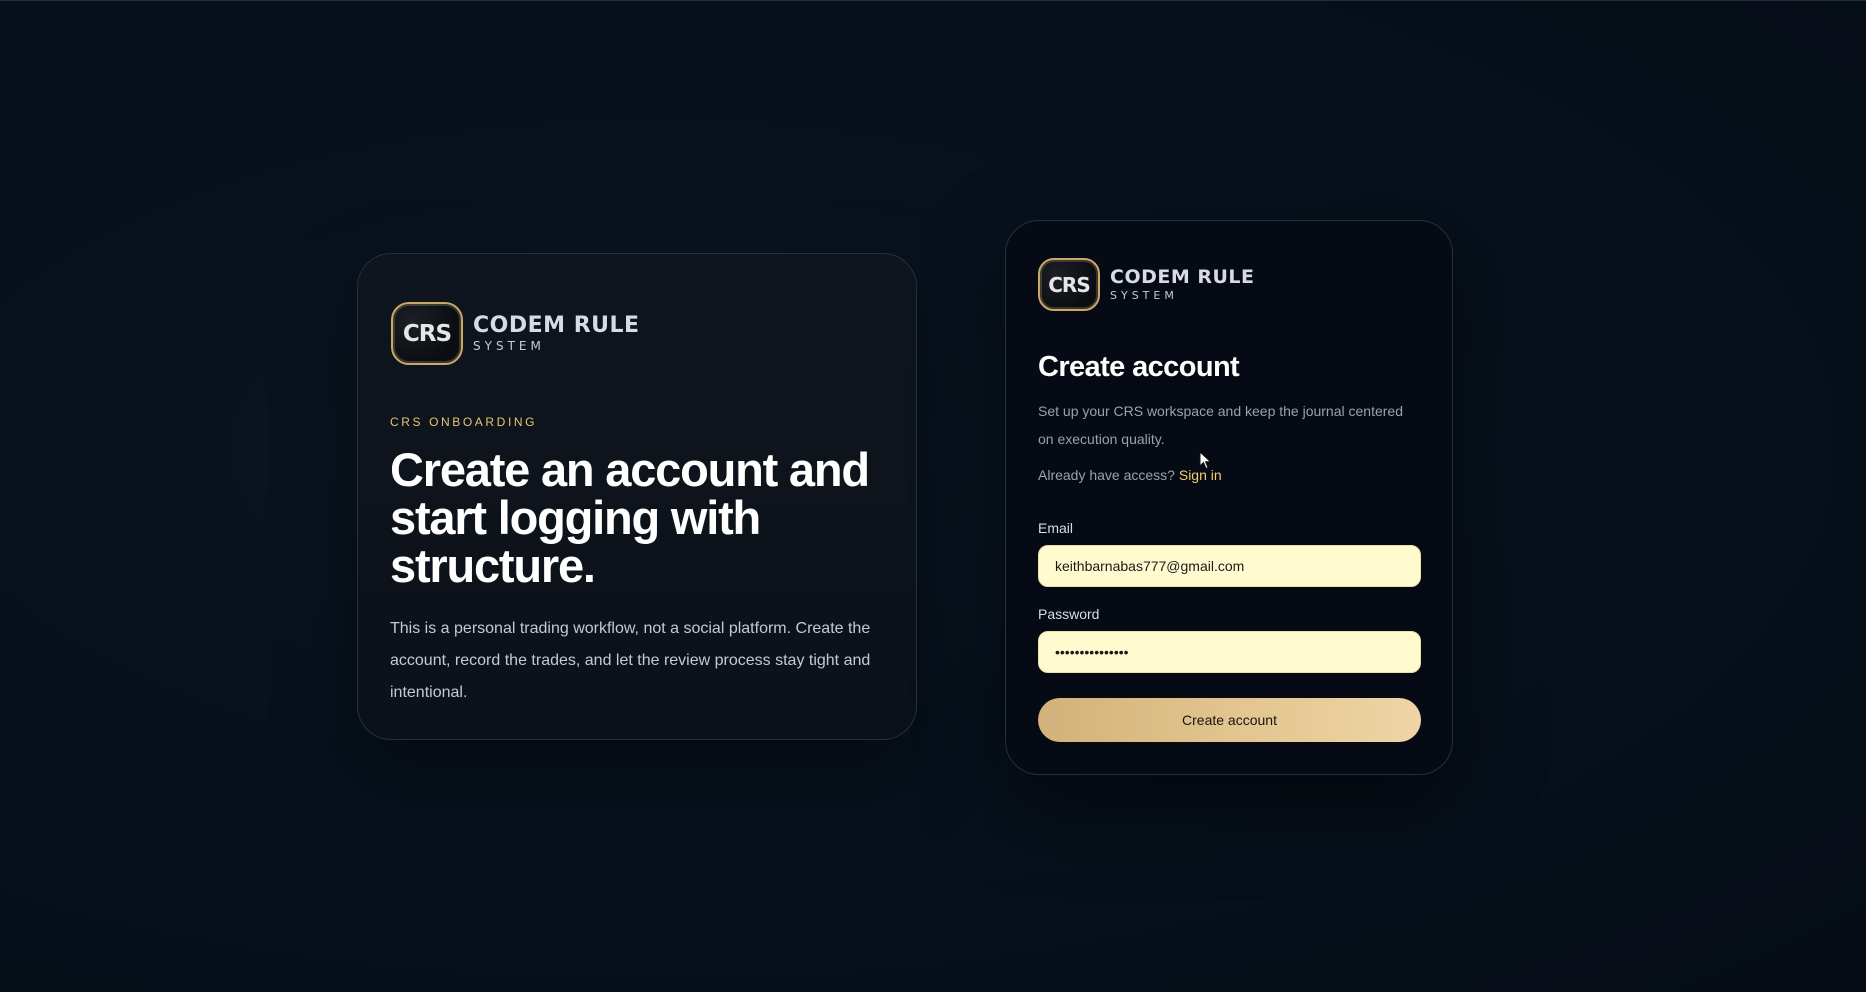  I want to click on onboarding-eyebrow: CRS ONBOARDING, so click(464, 422).